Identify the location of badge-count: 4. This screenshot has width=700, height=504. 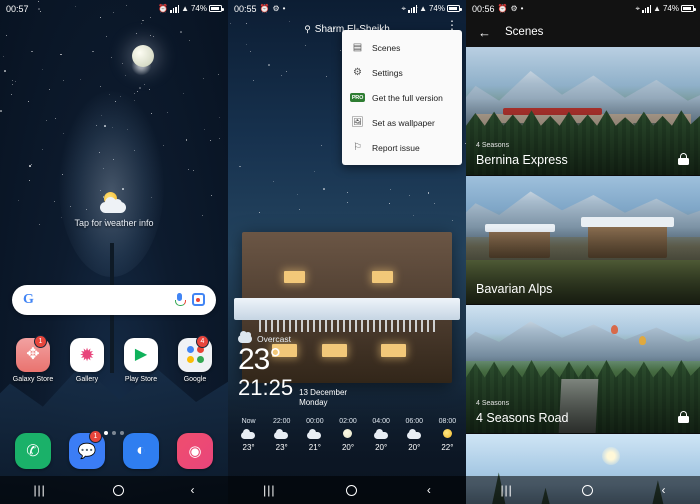
(202, 341).